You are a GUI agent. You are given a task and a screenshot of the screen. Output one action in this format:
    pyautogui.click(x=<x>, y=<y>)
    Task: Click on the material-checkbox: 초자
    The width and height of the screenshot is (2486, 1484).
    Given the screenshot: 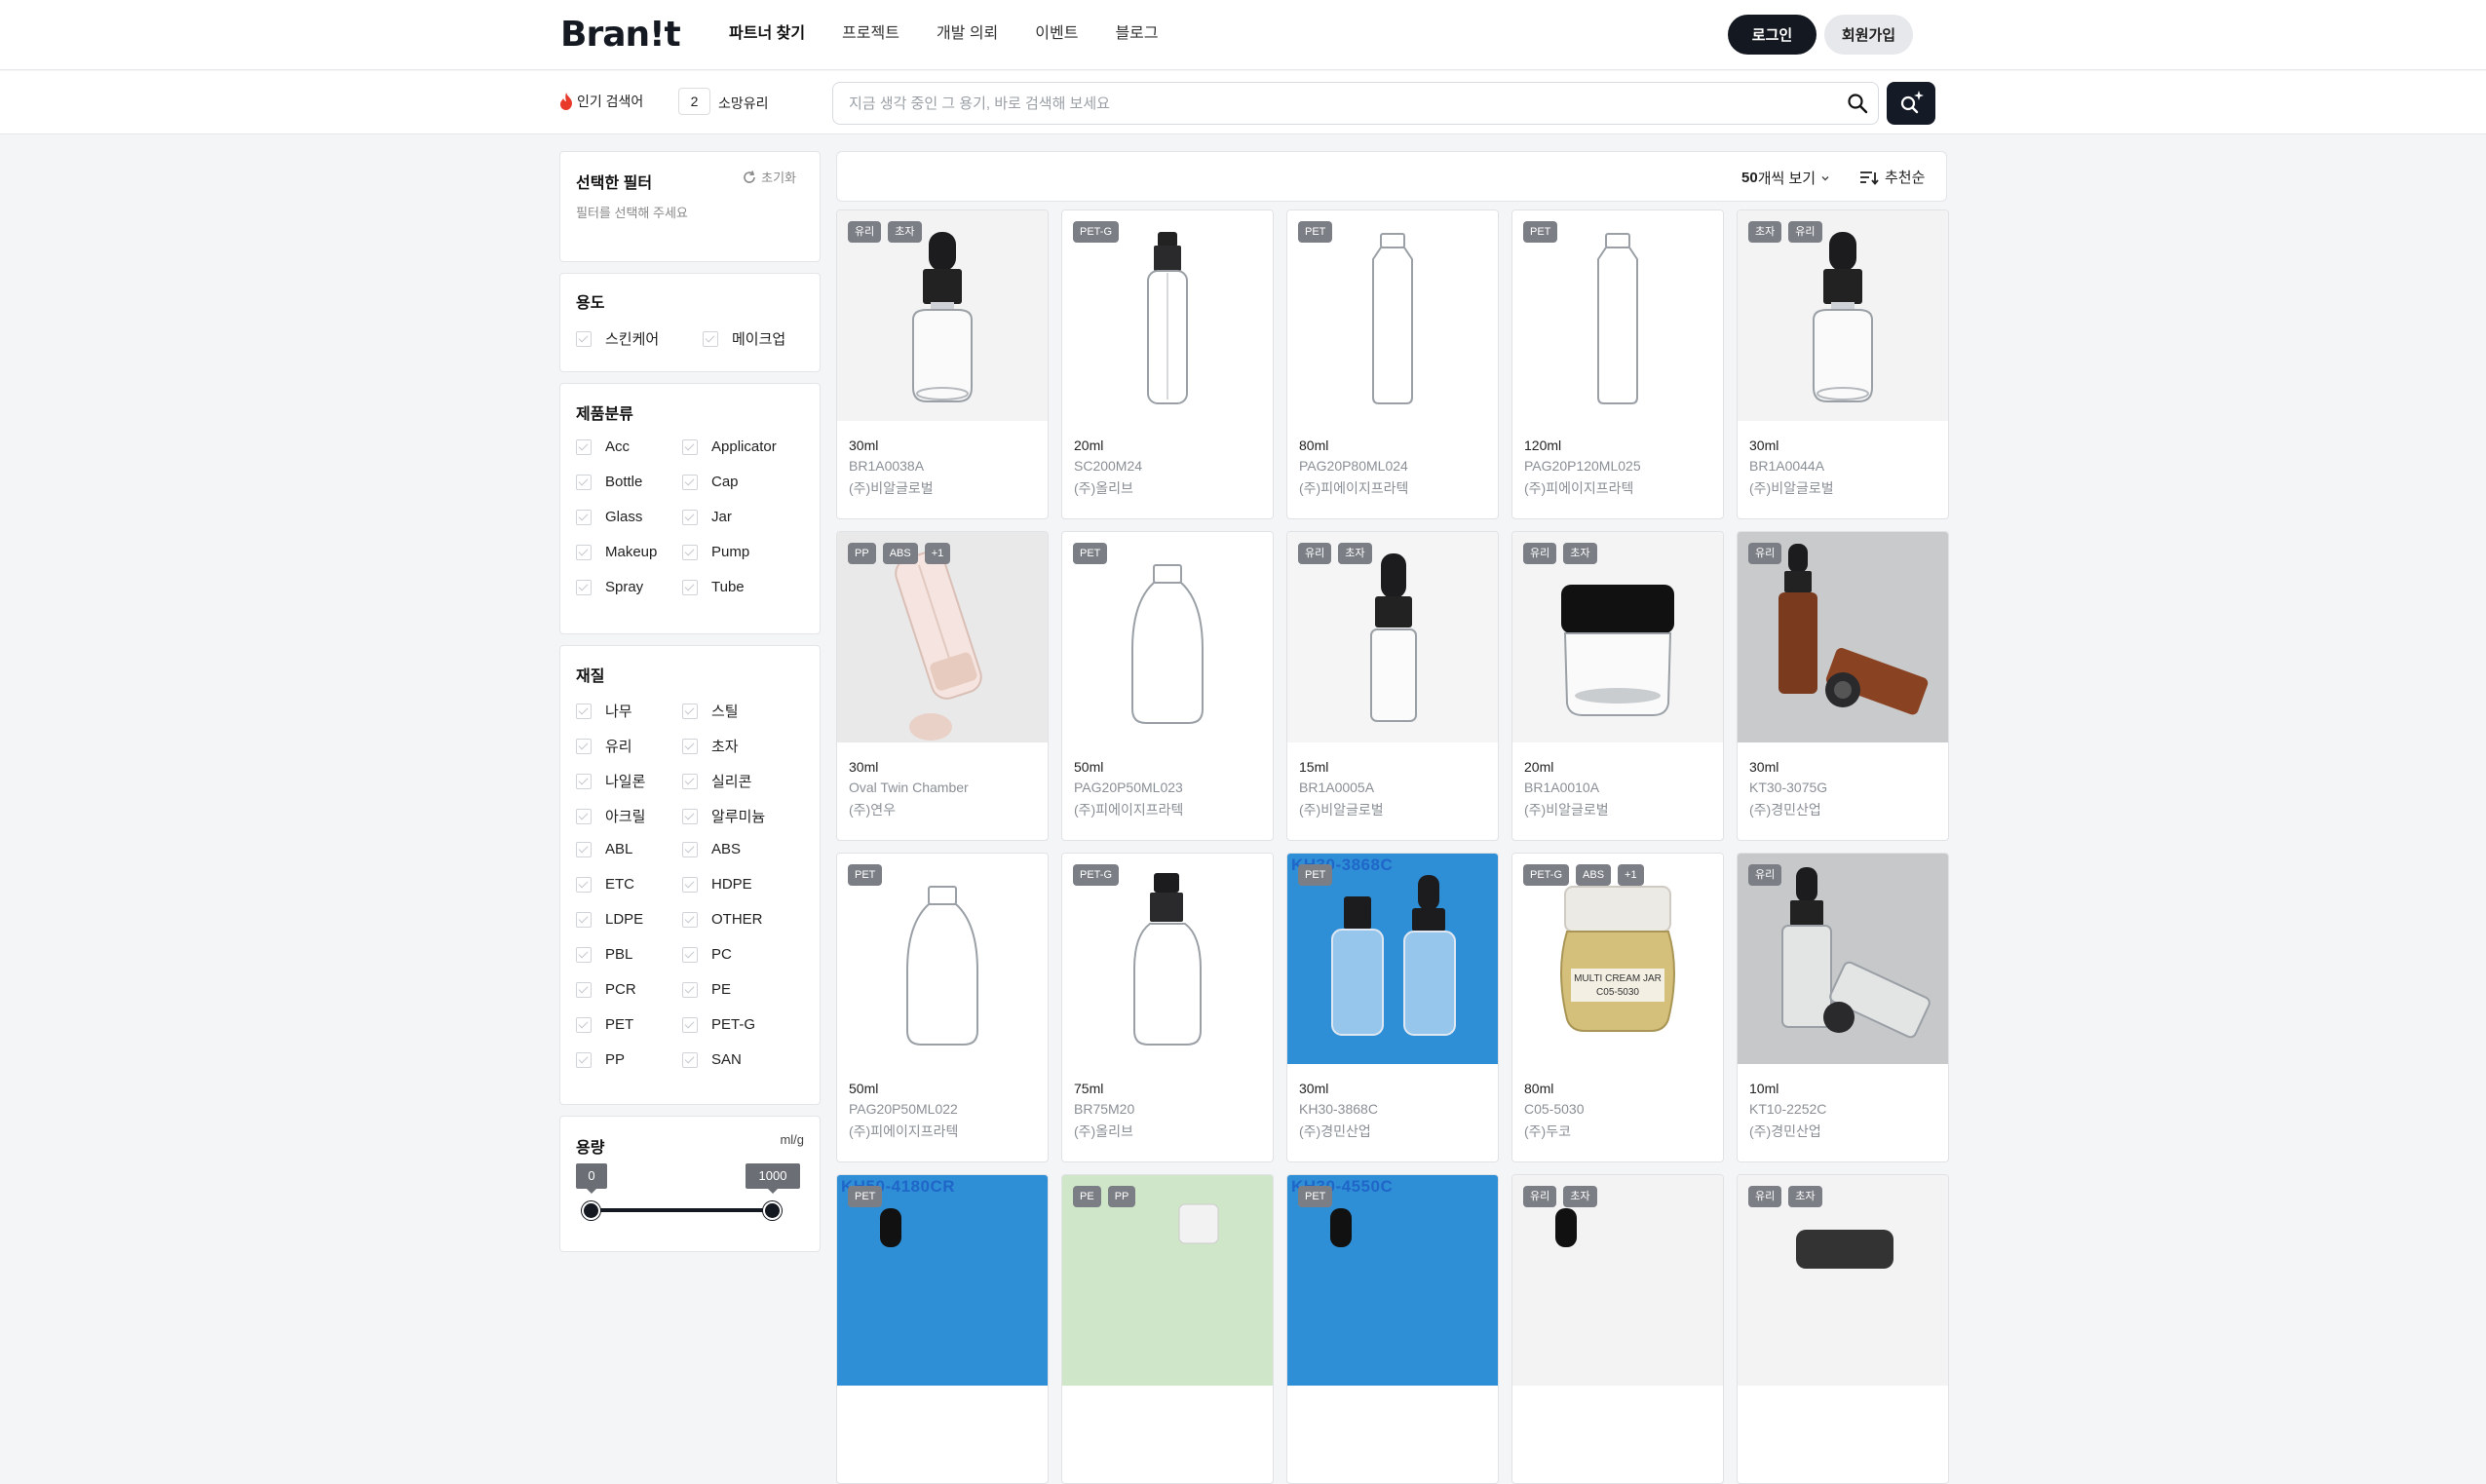 What is the action you would take?
    pyautogui.click(x=710, y=746)
    